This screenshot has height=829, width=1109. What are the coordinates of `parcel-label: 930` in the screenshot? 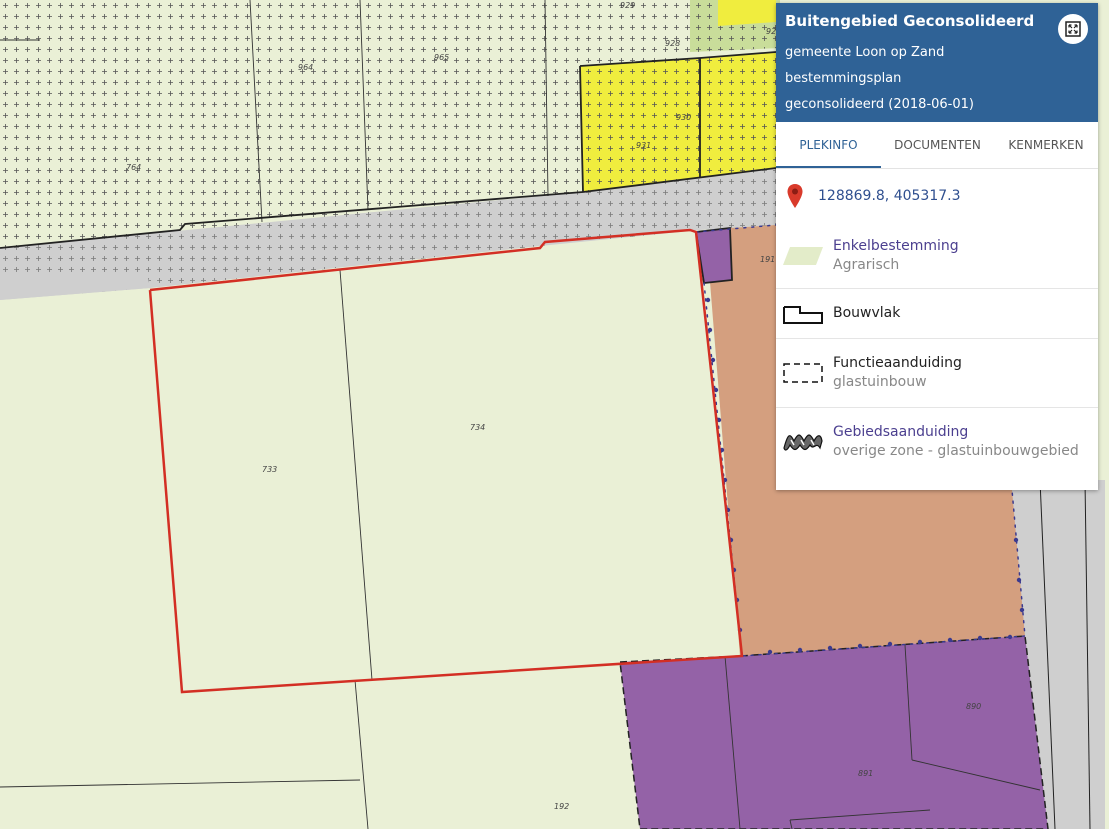 It's located at (683, 117).